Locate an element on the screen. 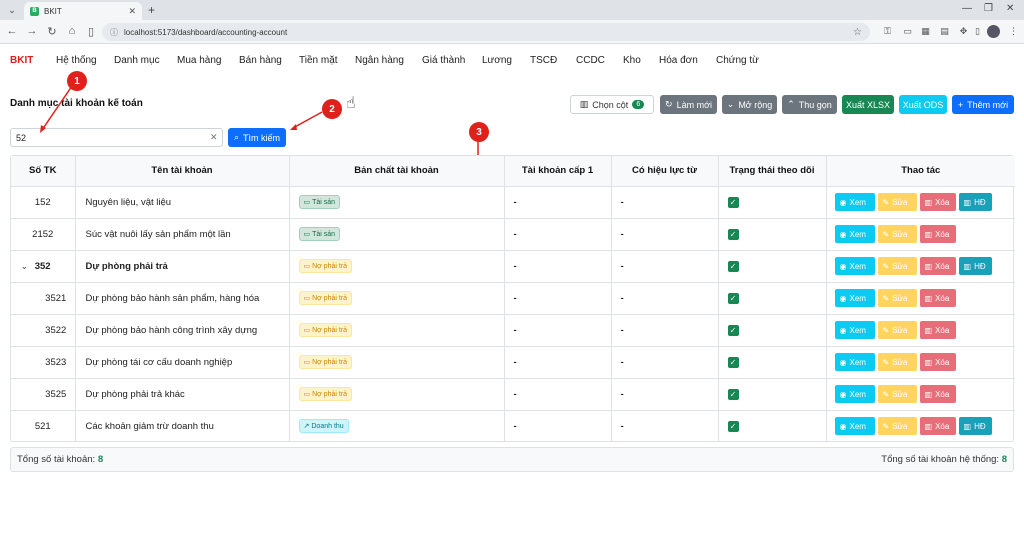 The height and width of the screenshot is (550, 1024). nature-icon: ▭ is located at coordinates (307, 234).